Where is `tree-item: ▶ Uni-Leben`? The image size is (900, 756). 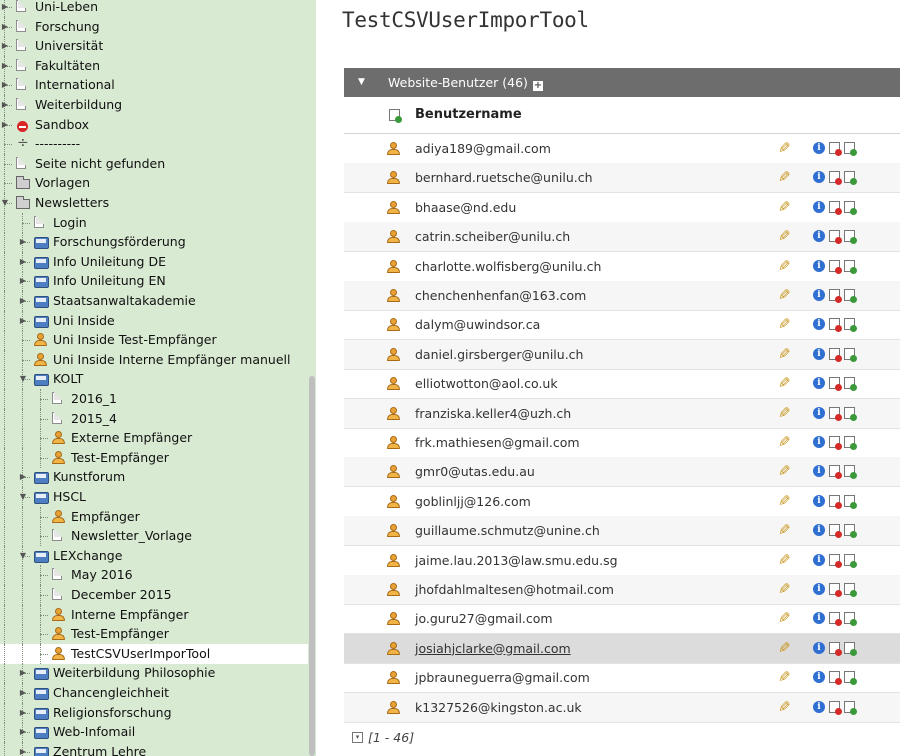
tree-item: ▶ Uni-Leben is located at coordinates (154, 8).